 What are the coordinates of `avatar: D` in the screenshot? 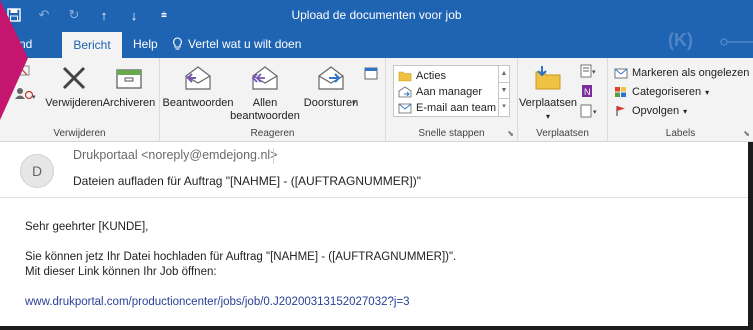 It's located at (37, 171).